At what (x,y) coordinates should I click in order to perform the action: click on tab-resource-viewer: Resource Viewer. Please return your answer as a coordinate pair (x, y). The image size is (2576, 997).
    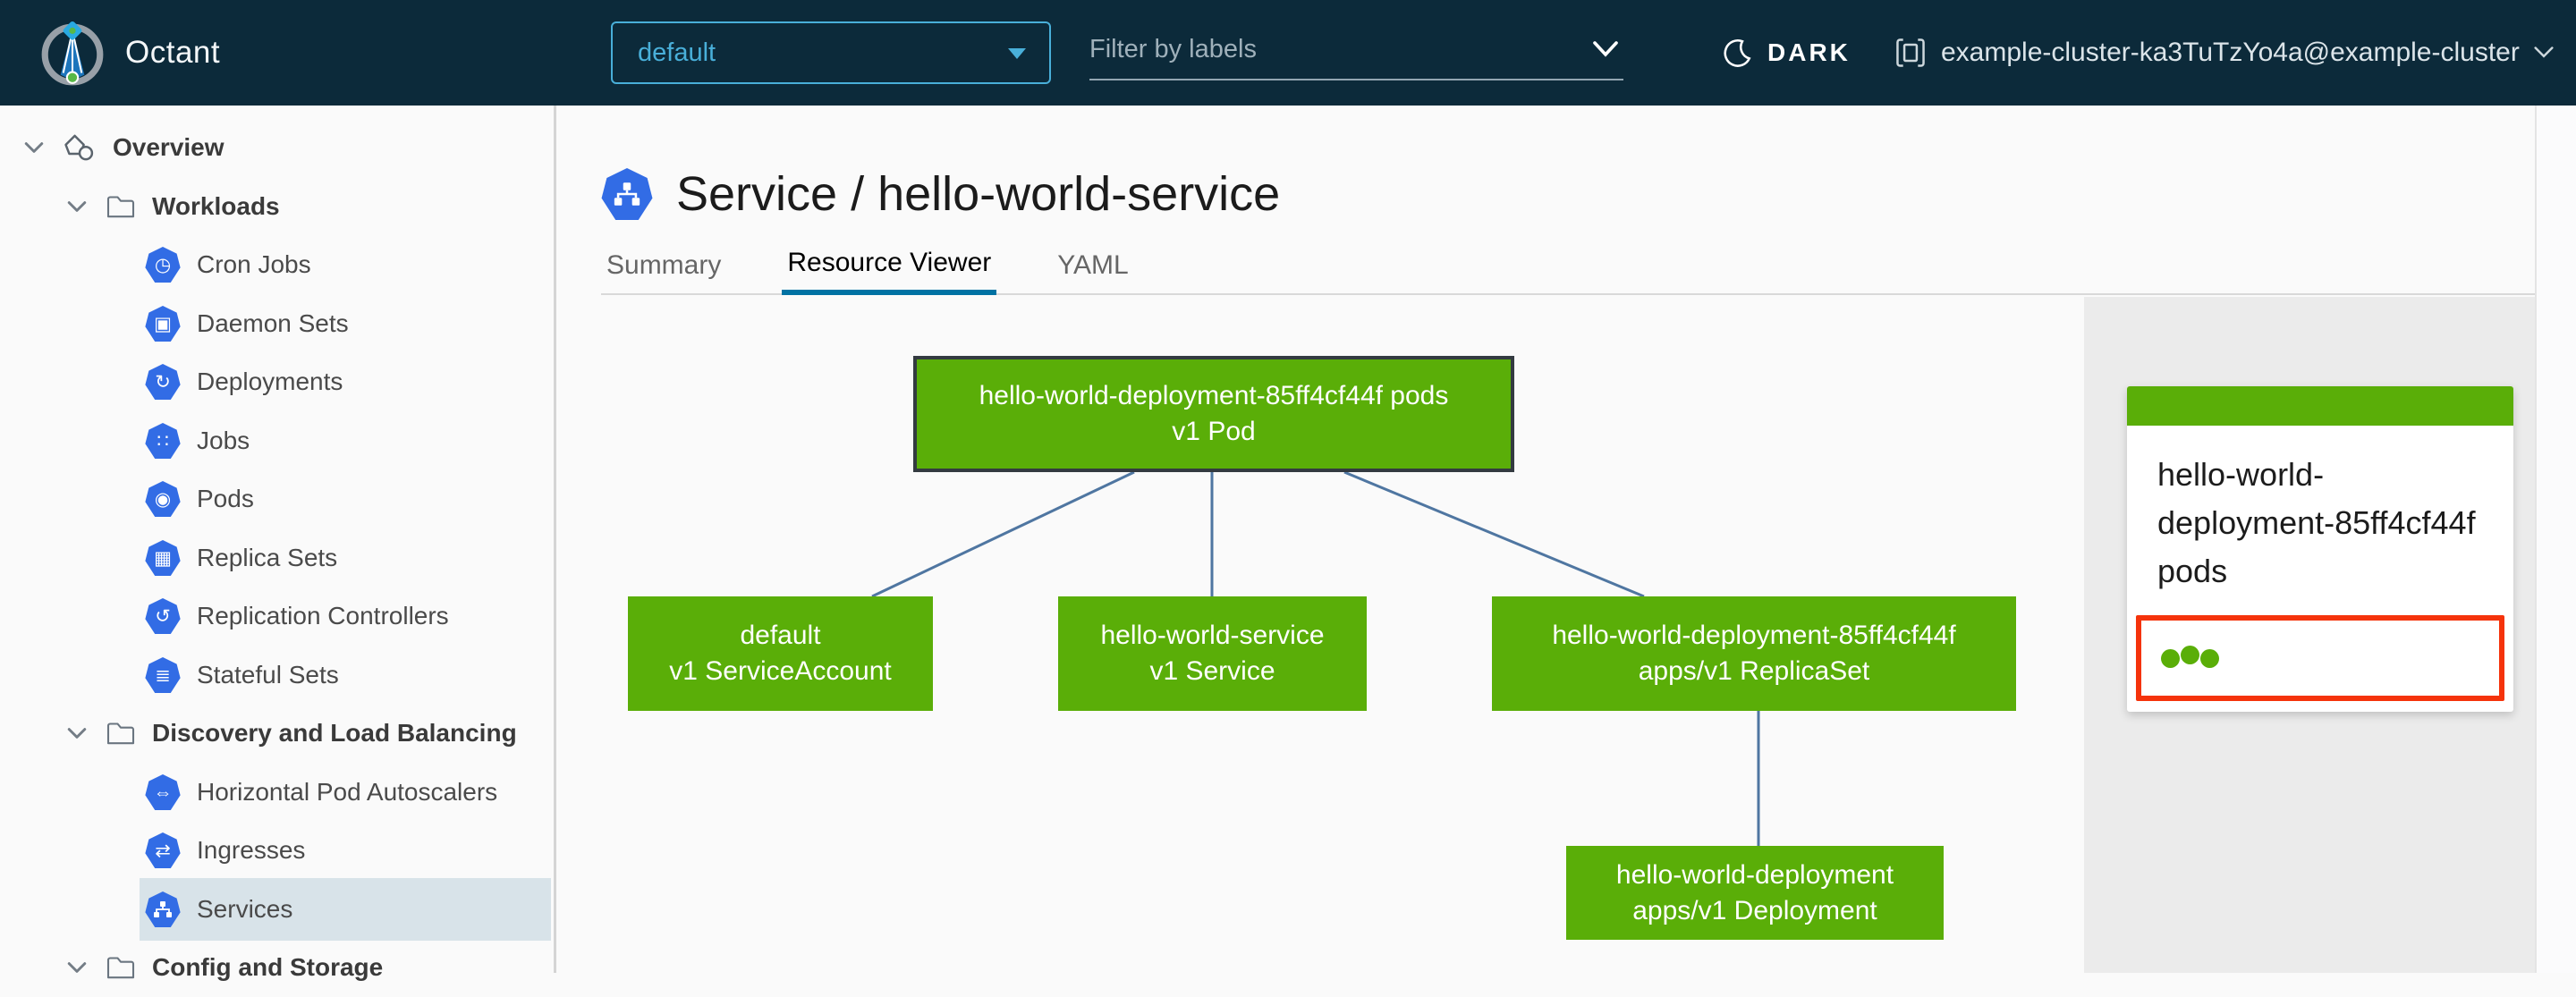
    Looking at the image, I should click on (889, 265).